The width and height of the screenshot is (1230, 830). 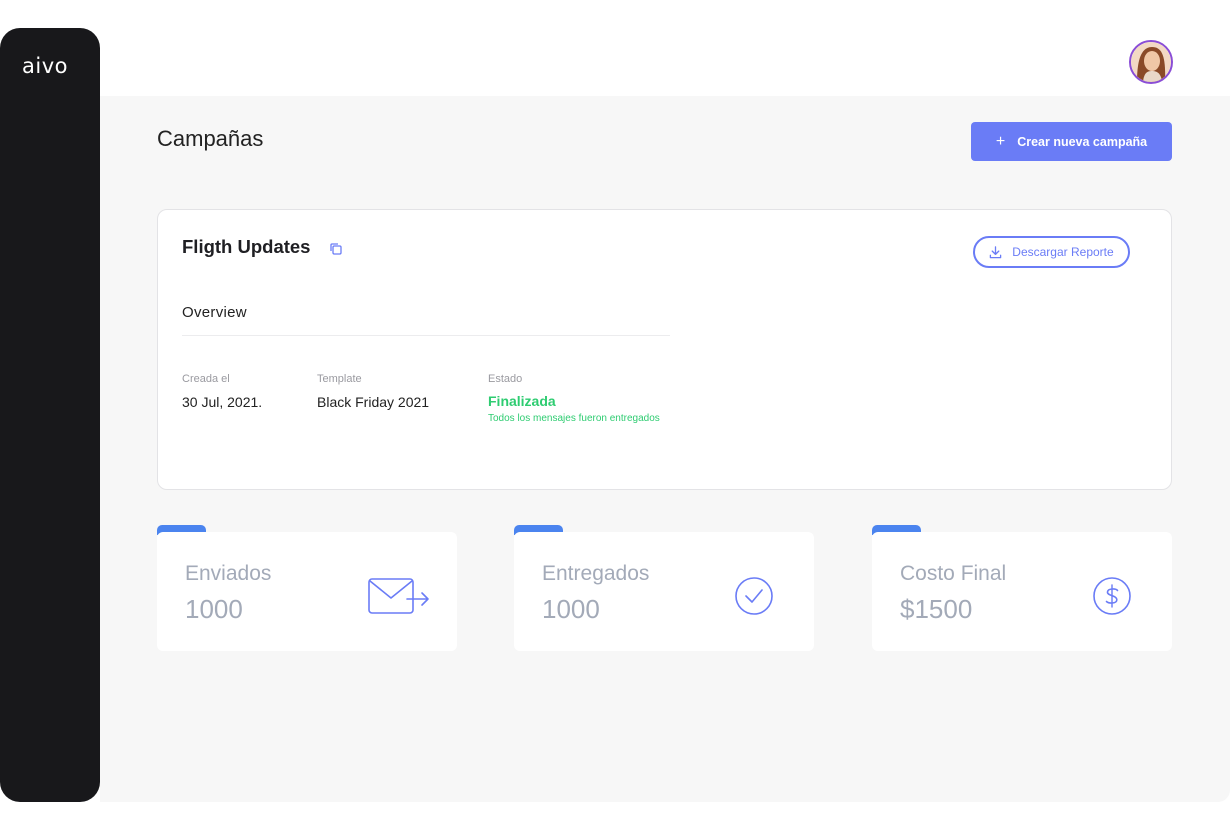 I want to click on overview-divider, so click(x=426, y=335).